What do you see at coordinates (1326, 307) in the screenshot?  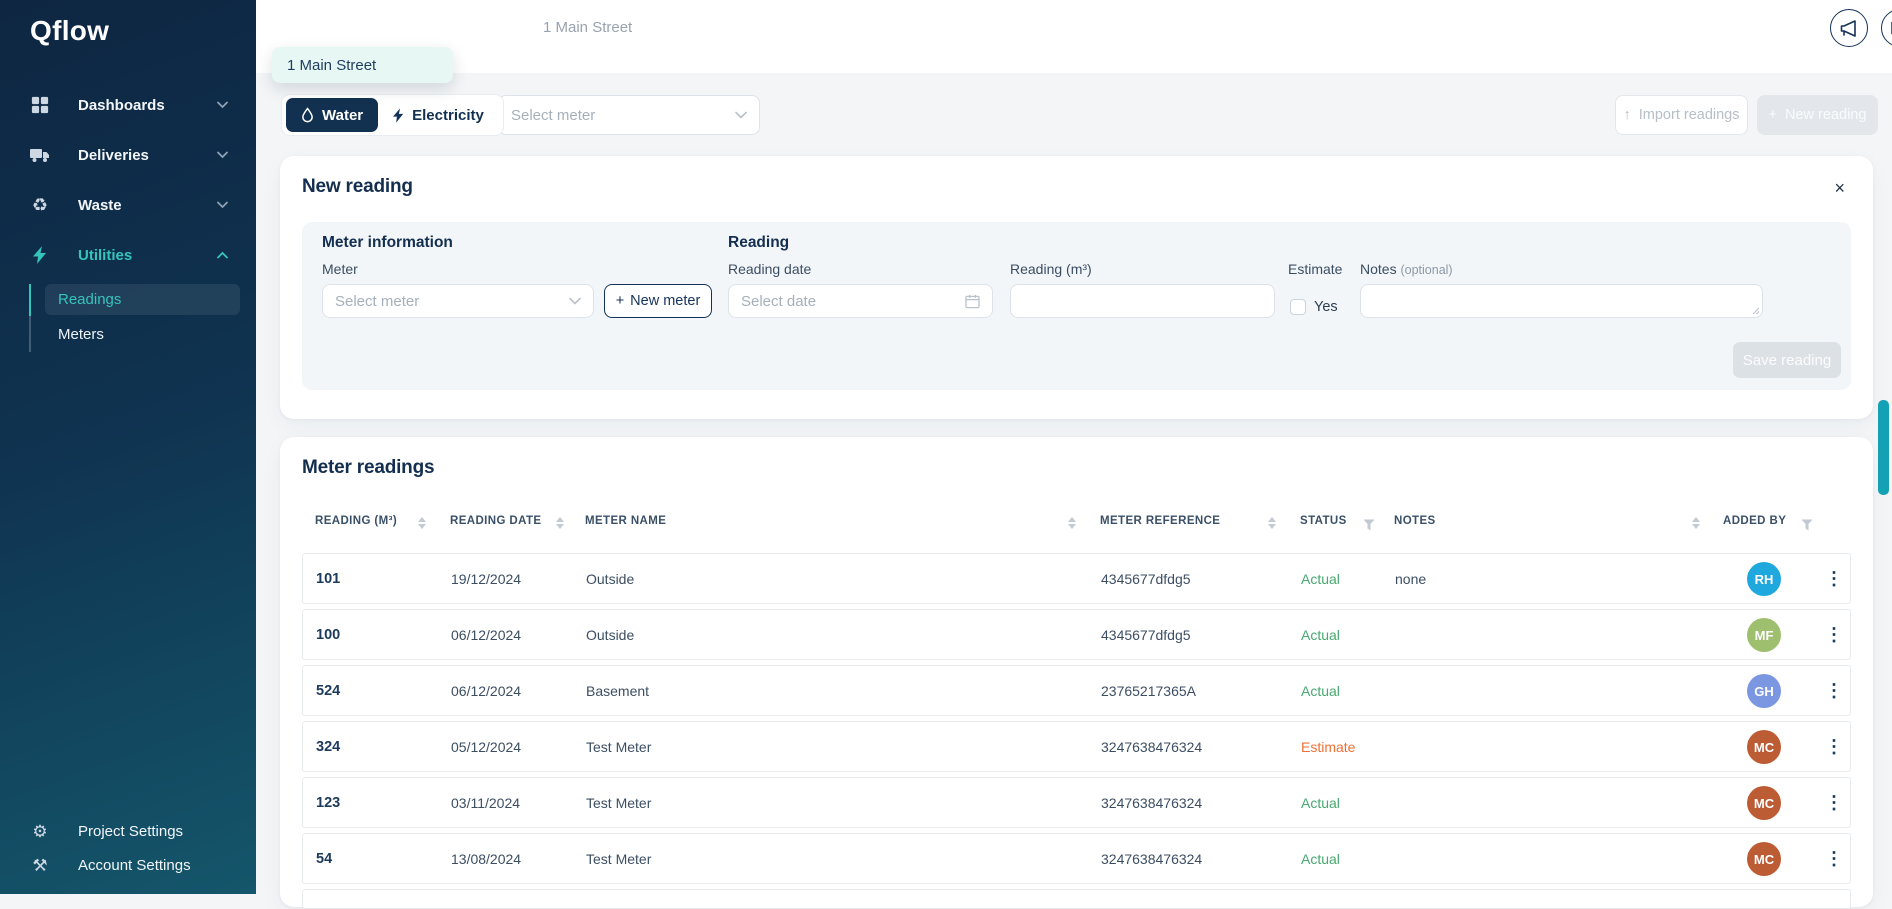 I see `estimate-option-label: Yes` at bounding box center [1326, 307].